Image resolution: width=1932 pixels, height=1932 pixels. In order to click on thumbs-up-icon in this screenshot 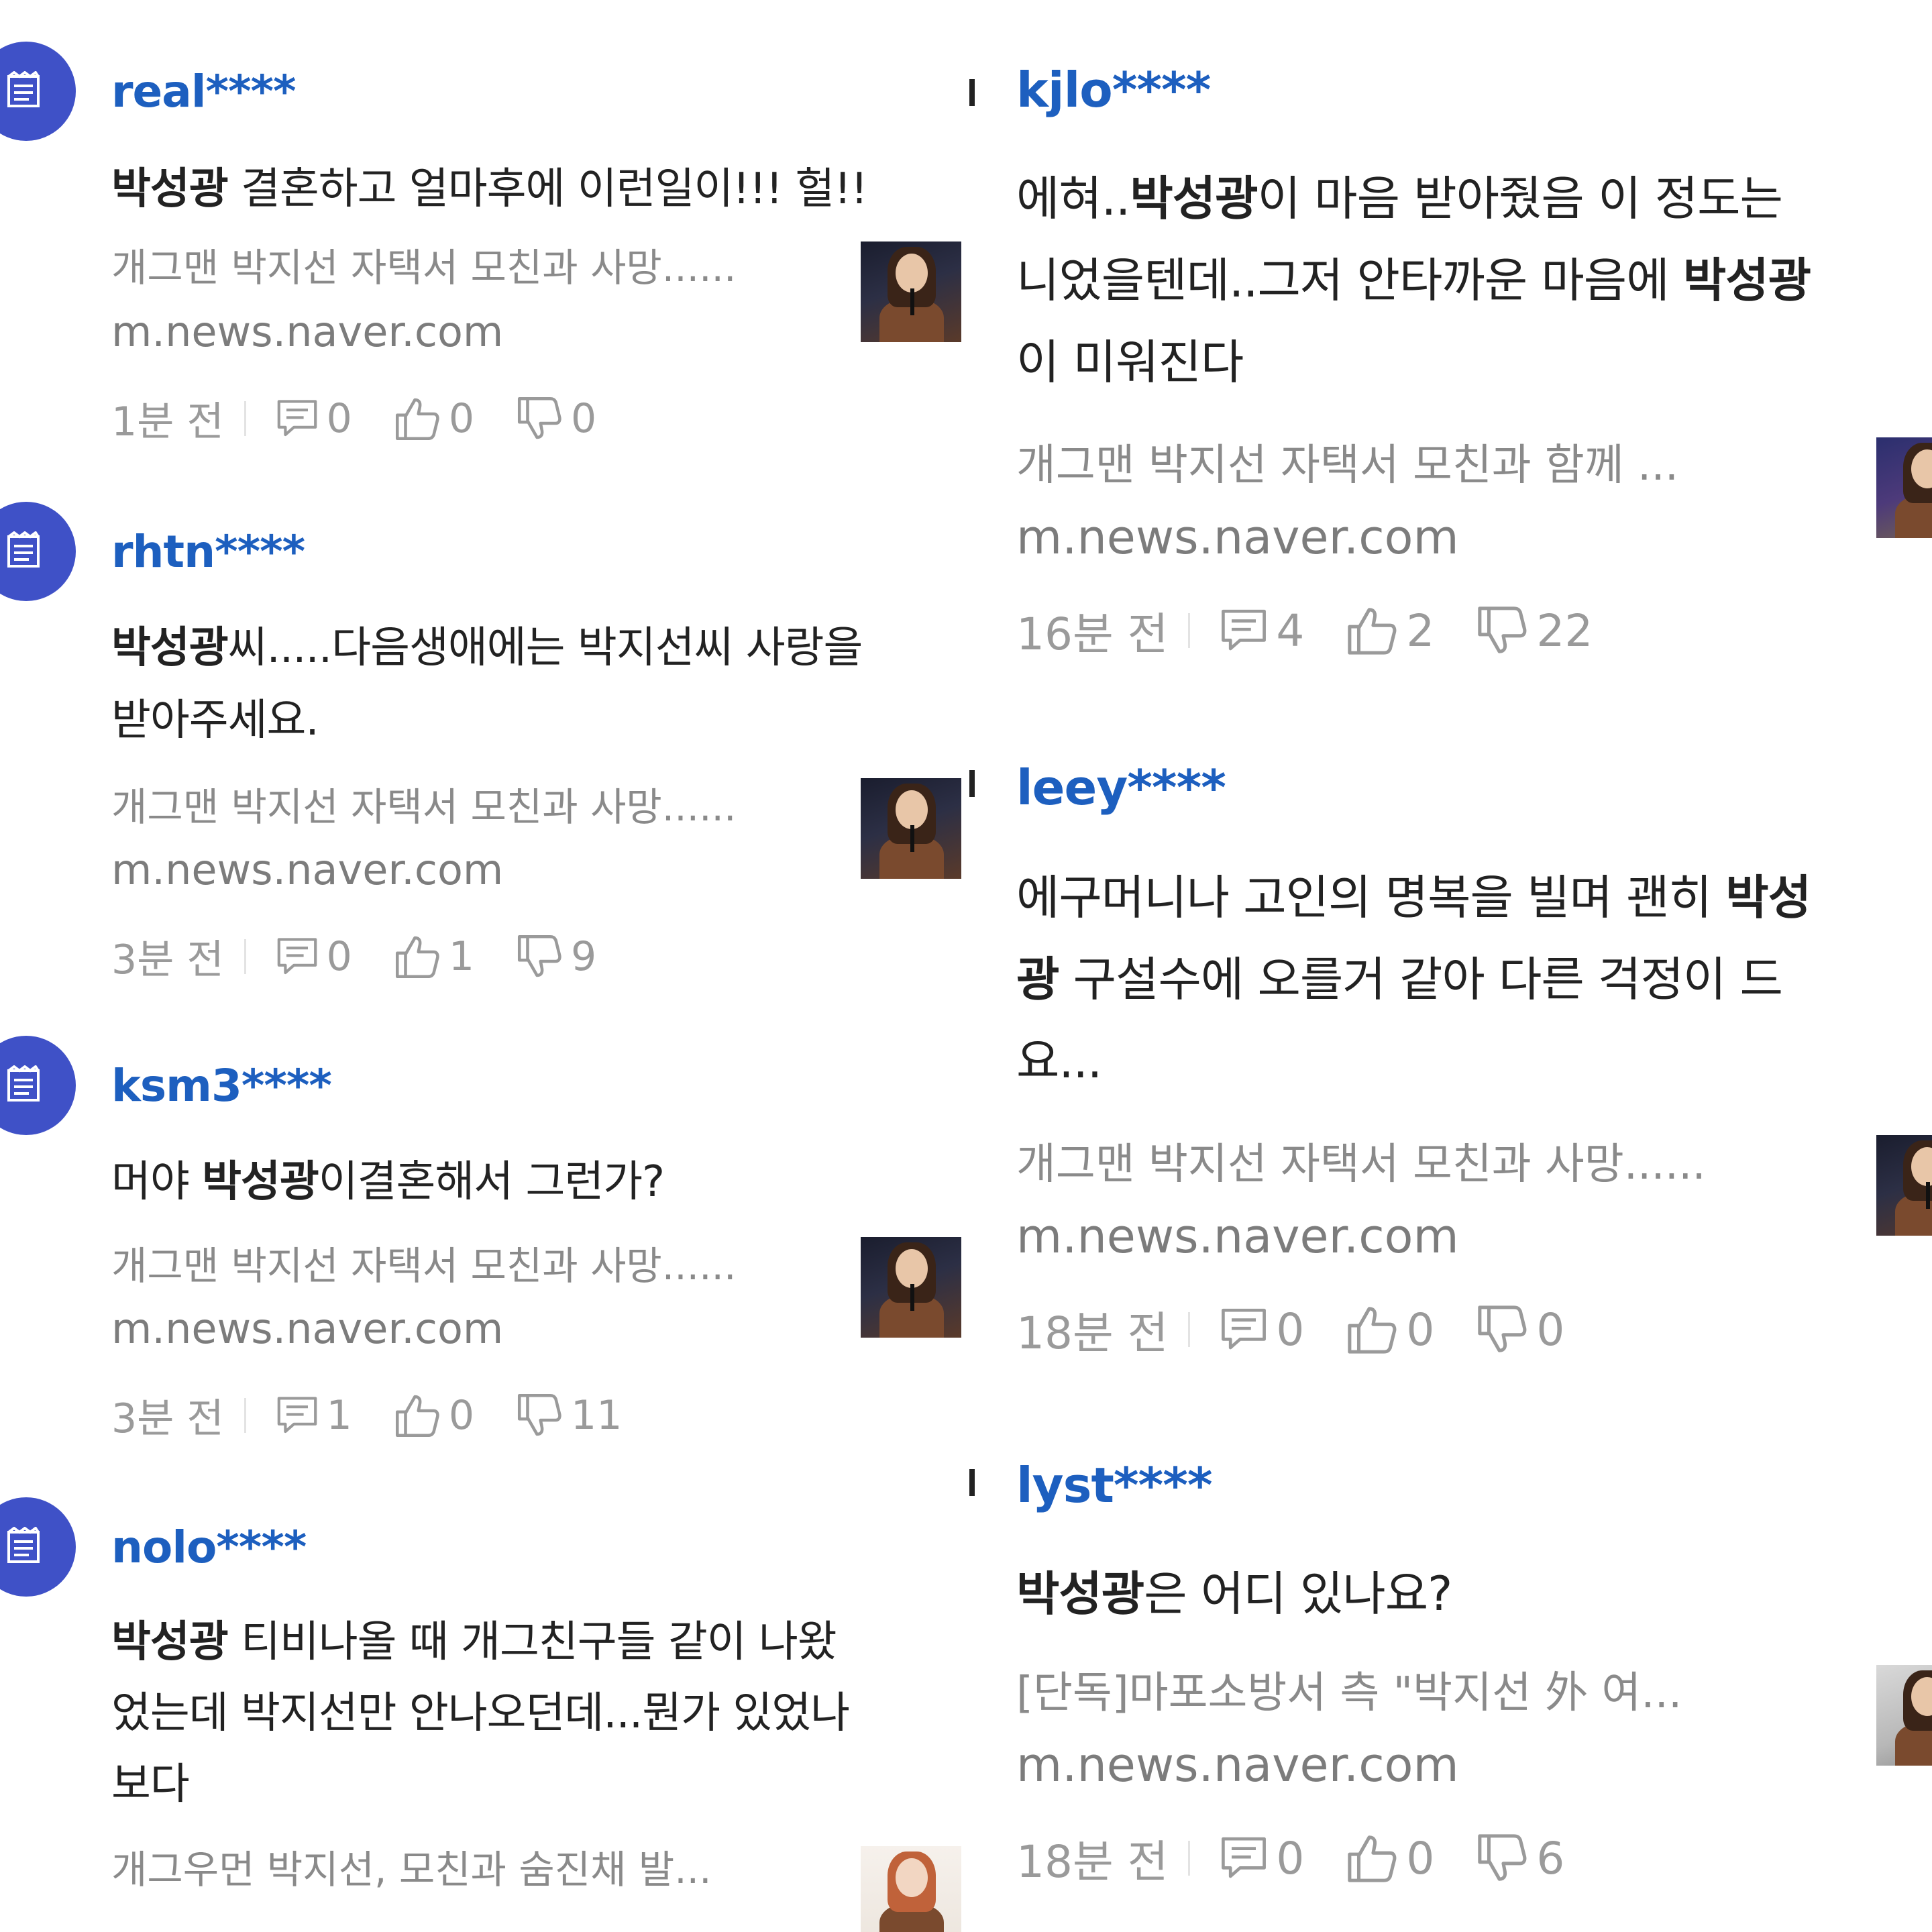, I will do `click(1372, 1858)`.